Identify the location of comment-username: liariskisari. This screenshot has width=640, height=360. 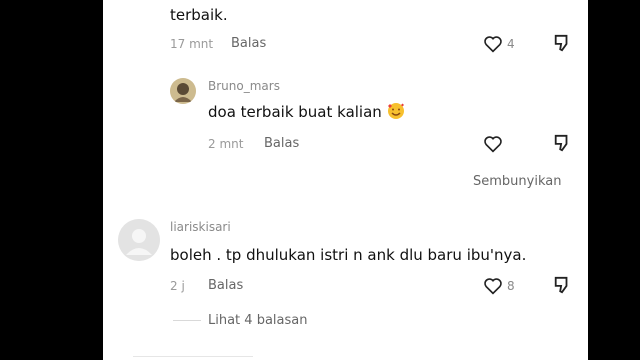
(200, 227).